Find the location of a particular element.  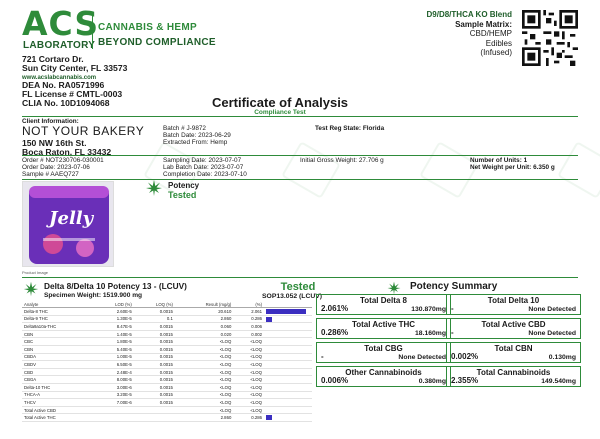

net-weight: Net Weight per Unit: 6.350 g is located at coordinates (512, 167).